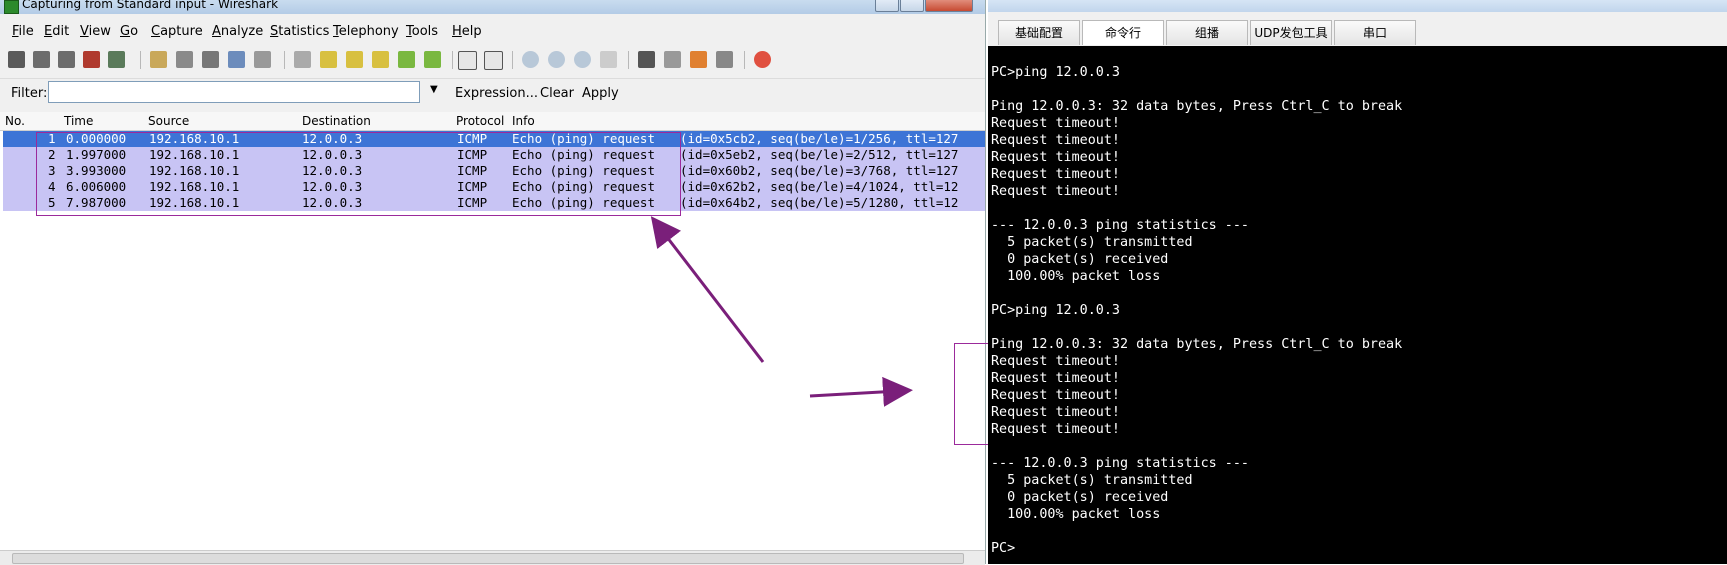  Describe the element at coordinates (1375, 32) in the screenshot. I see `tab-serial: 串口` at that location.